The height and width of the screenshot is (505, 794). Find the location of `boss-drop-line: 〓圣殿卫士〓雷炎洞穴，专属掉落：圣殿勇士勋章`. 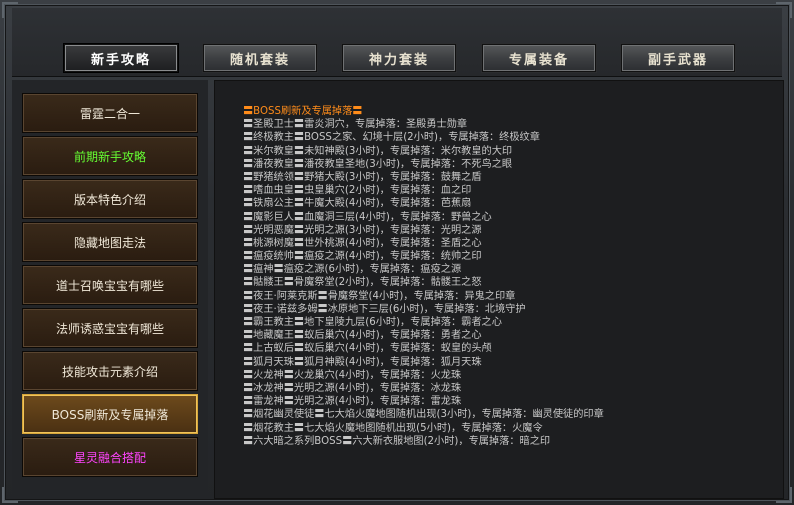

boss-drop-line: 〓圣殿卫士〓雷炎洞穴，专属掉落：圣殿勇士勋章 is located at coordinates (355, 125).